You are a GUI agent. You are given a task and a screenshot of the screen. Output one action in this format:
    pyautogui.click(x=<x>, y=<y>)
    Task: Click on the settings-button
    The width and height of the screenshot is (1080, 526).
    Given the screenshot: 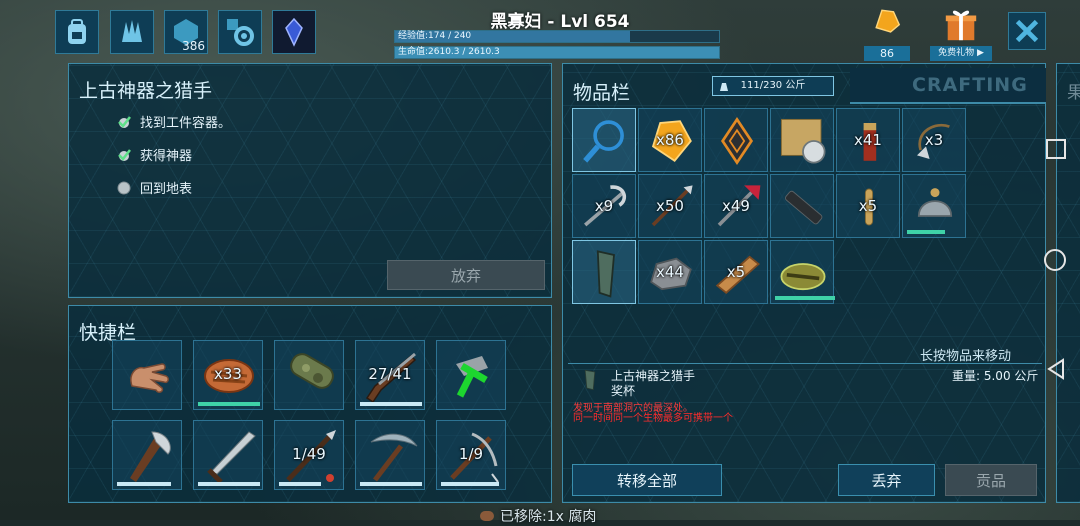 What is the action you would take?
    pyautogui.click(x=240, y=32)
    